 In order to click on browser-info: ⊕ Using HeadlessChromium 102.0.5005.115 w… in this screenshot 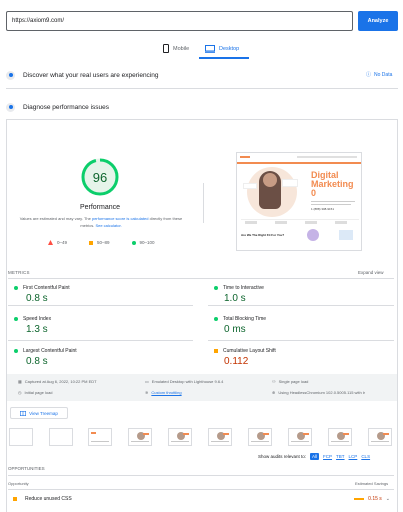, I will do `click(318, 392)`.